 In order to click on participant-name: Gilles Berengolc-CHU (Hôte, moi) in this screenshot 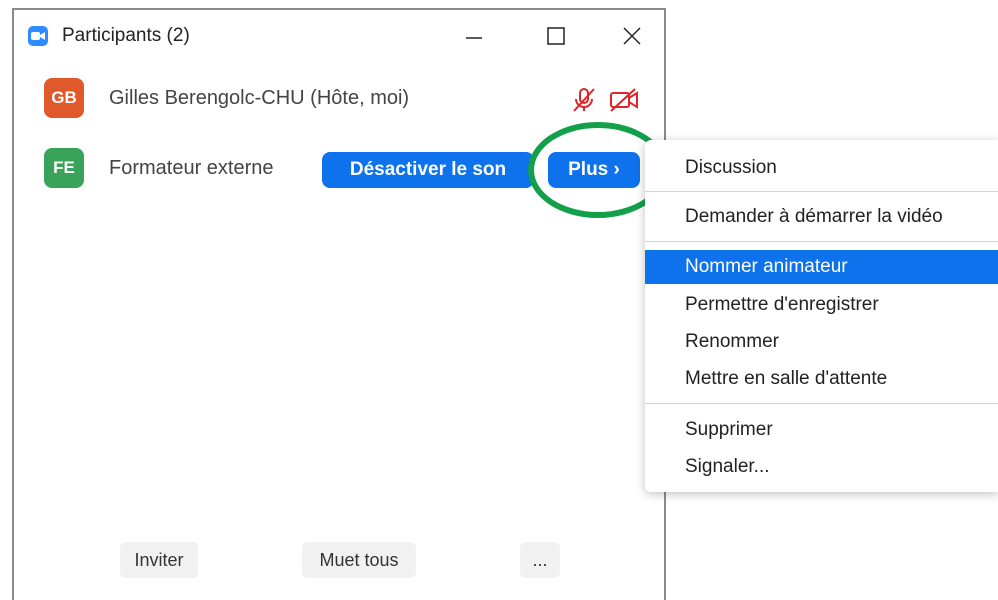, I will do `click(259, 98)`.